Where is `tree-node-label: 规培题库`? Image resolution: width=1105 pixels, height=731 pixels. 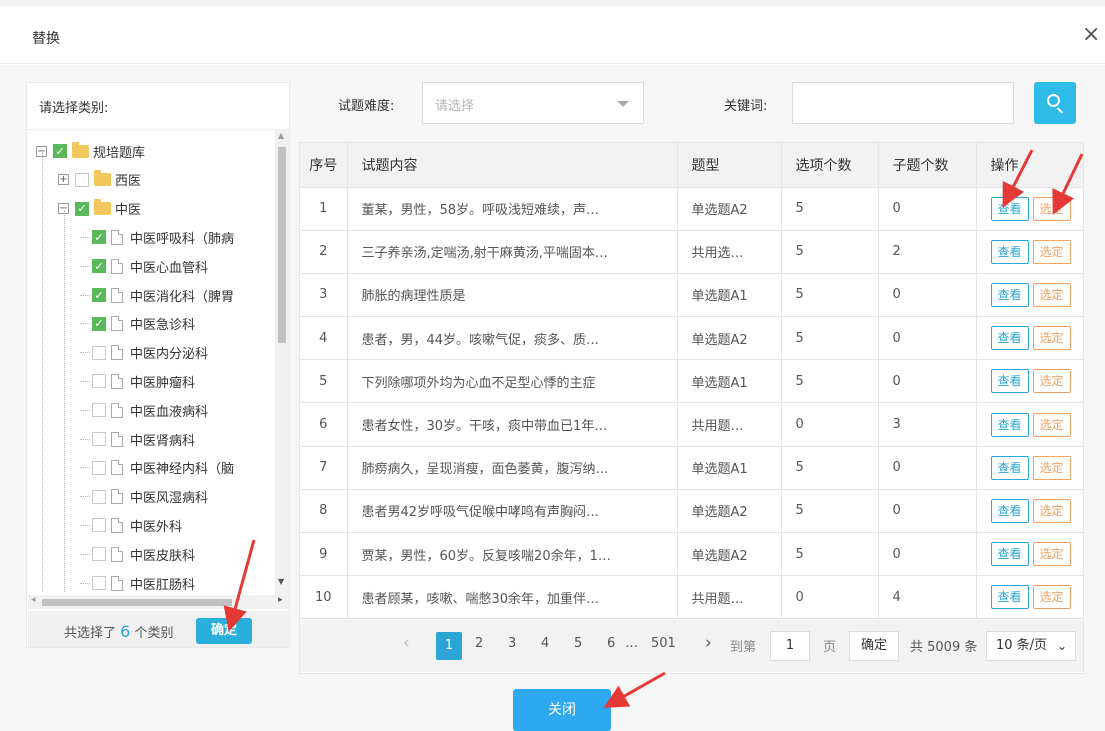
tree-node-label: 规培题库 is located at coordinates (119, 153).